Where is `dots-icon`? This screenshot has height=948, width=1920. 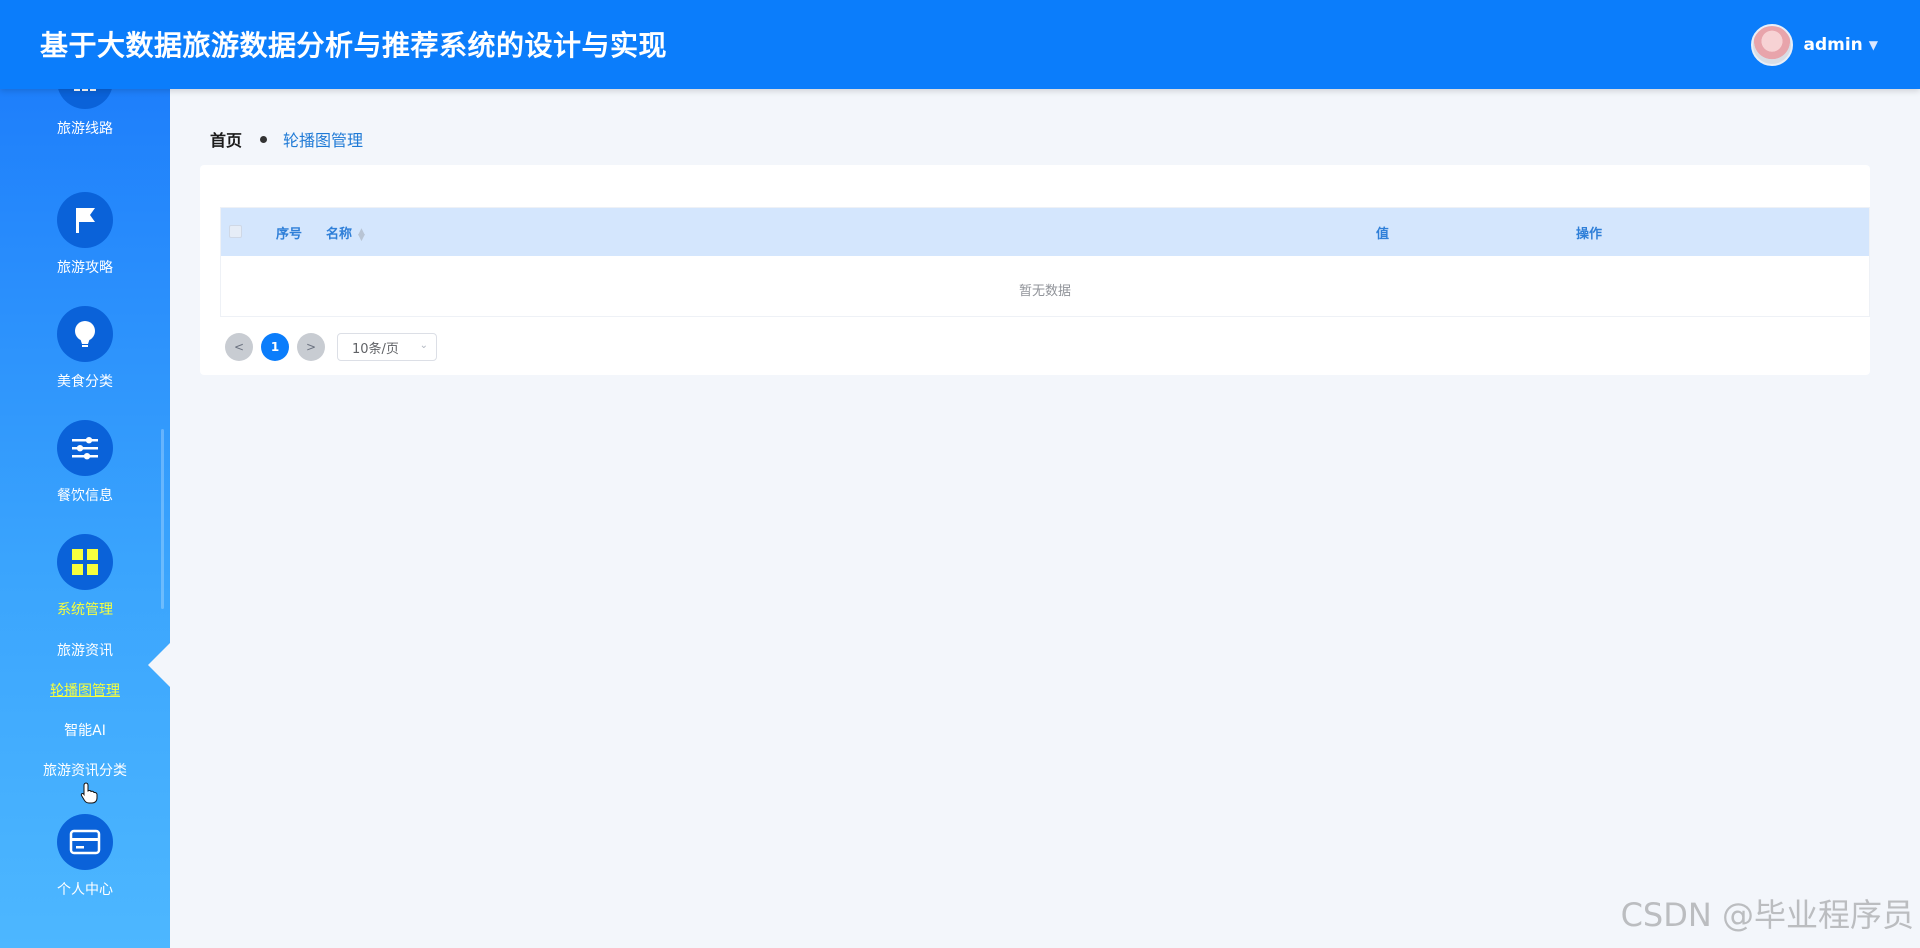
dots-icon is located at coordinates (85, 99).